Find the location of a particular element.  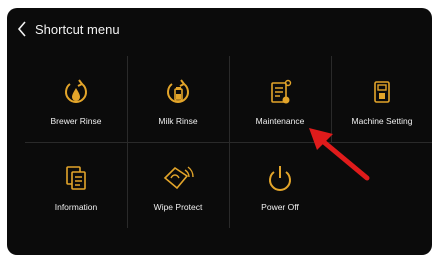

brewer-rinse-button: Brewer Rinse is located at coordinates (76, 99).